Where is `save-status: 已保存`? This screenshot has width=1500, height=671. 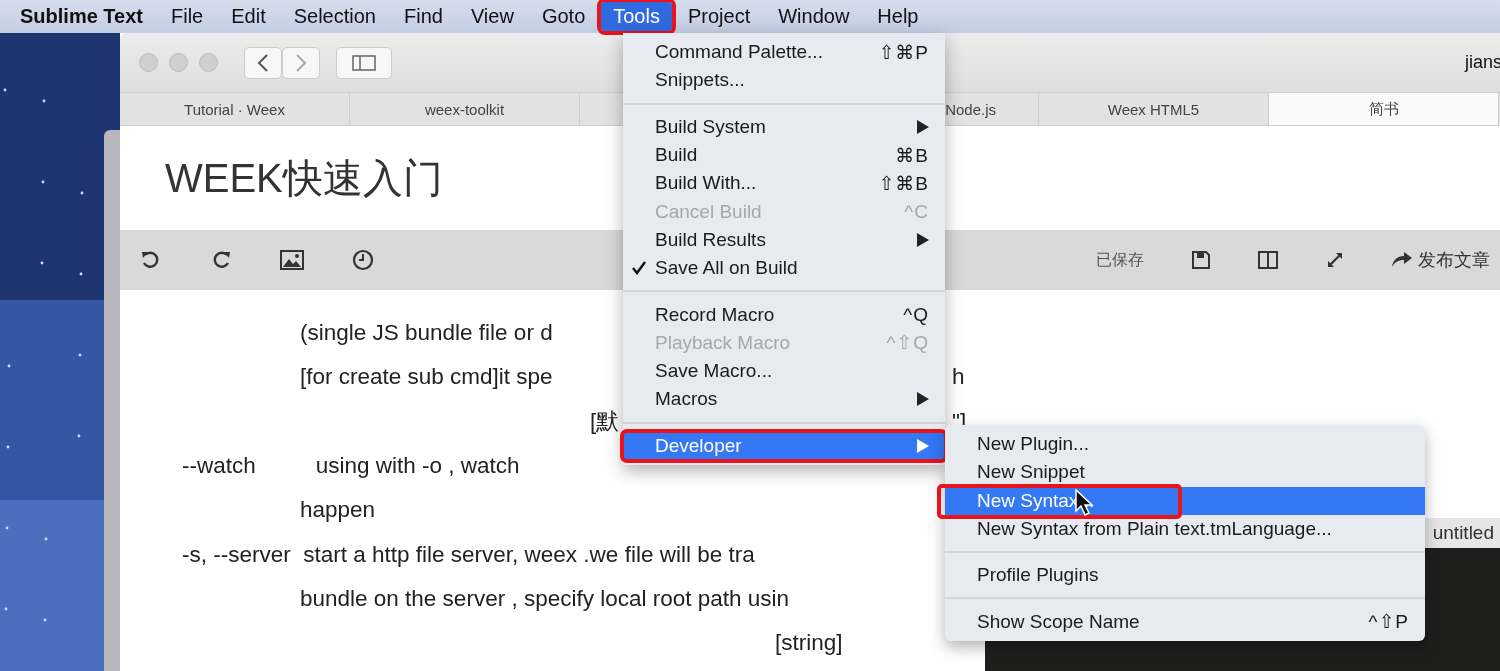
save-status: 已保存 is located at coordinates (1120, 259).